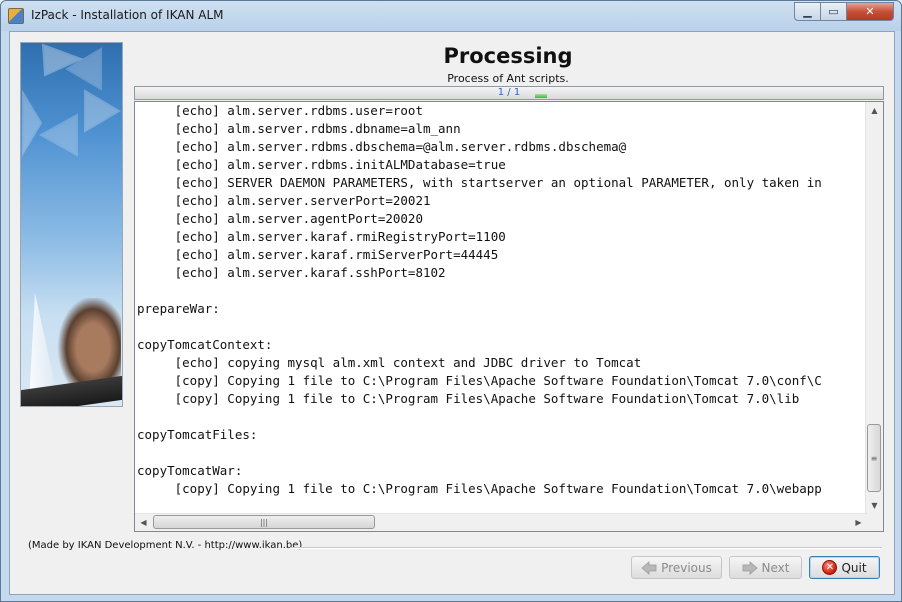  Describe the element at coordinates (874, 308) in the screenshot. I see `vertical-scrollbar: ▲ ≡ ▼` at that location.